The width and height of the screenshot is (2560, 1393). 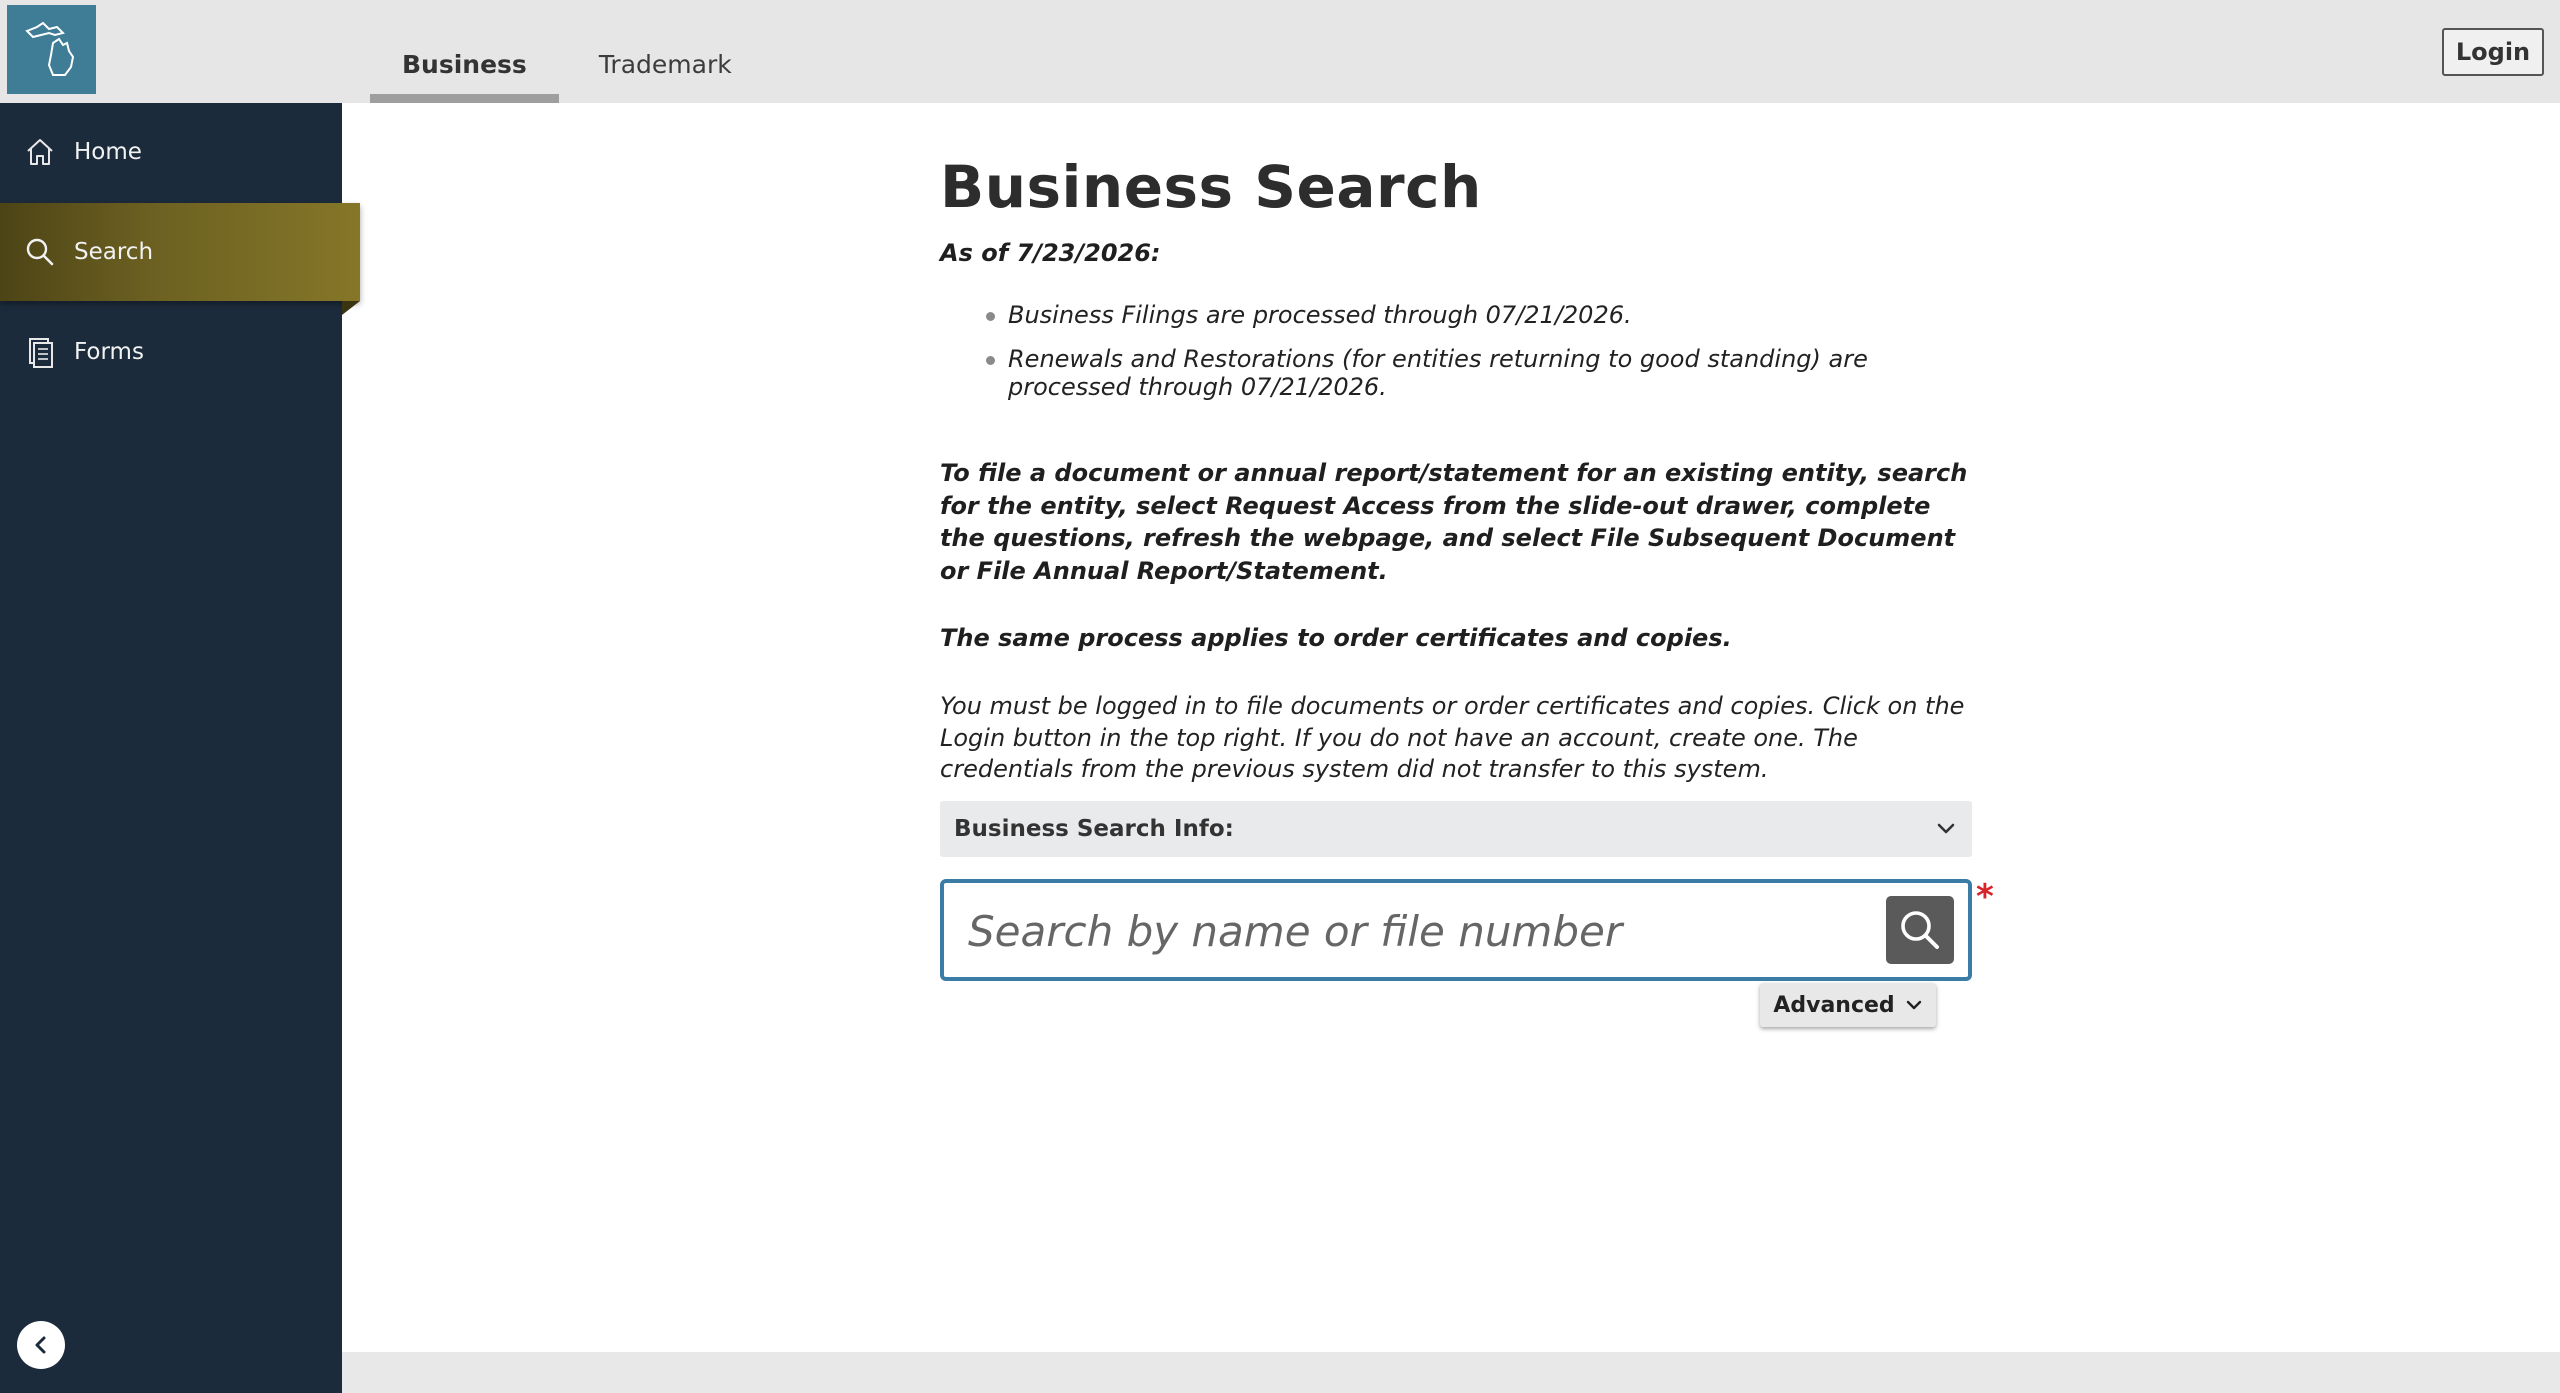 What do you see at coordinates (180, 252) in the screenshot?
I see `sidebar-item-search: Search` at bounding box center [180, 252].